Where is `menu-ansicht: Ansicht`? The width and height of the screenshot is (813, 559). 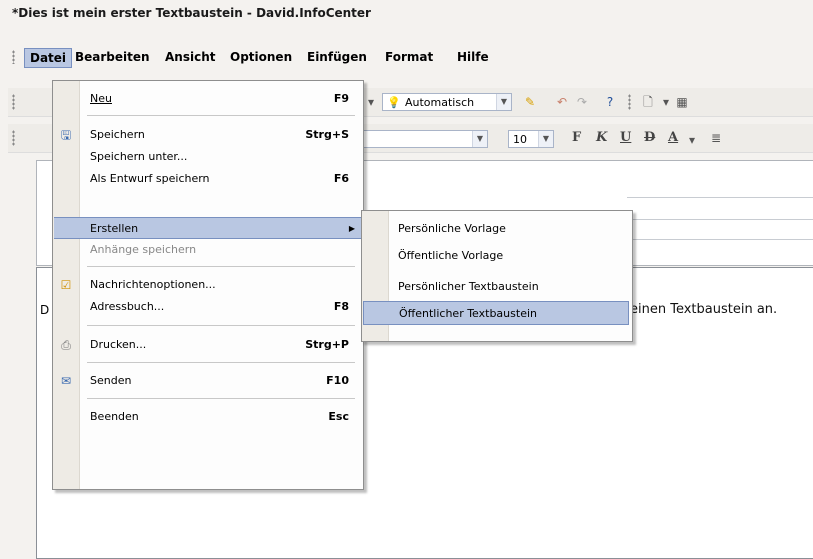
menu-ansicht: Ansicht is located at coordinates (190, 57).